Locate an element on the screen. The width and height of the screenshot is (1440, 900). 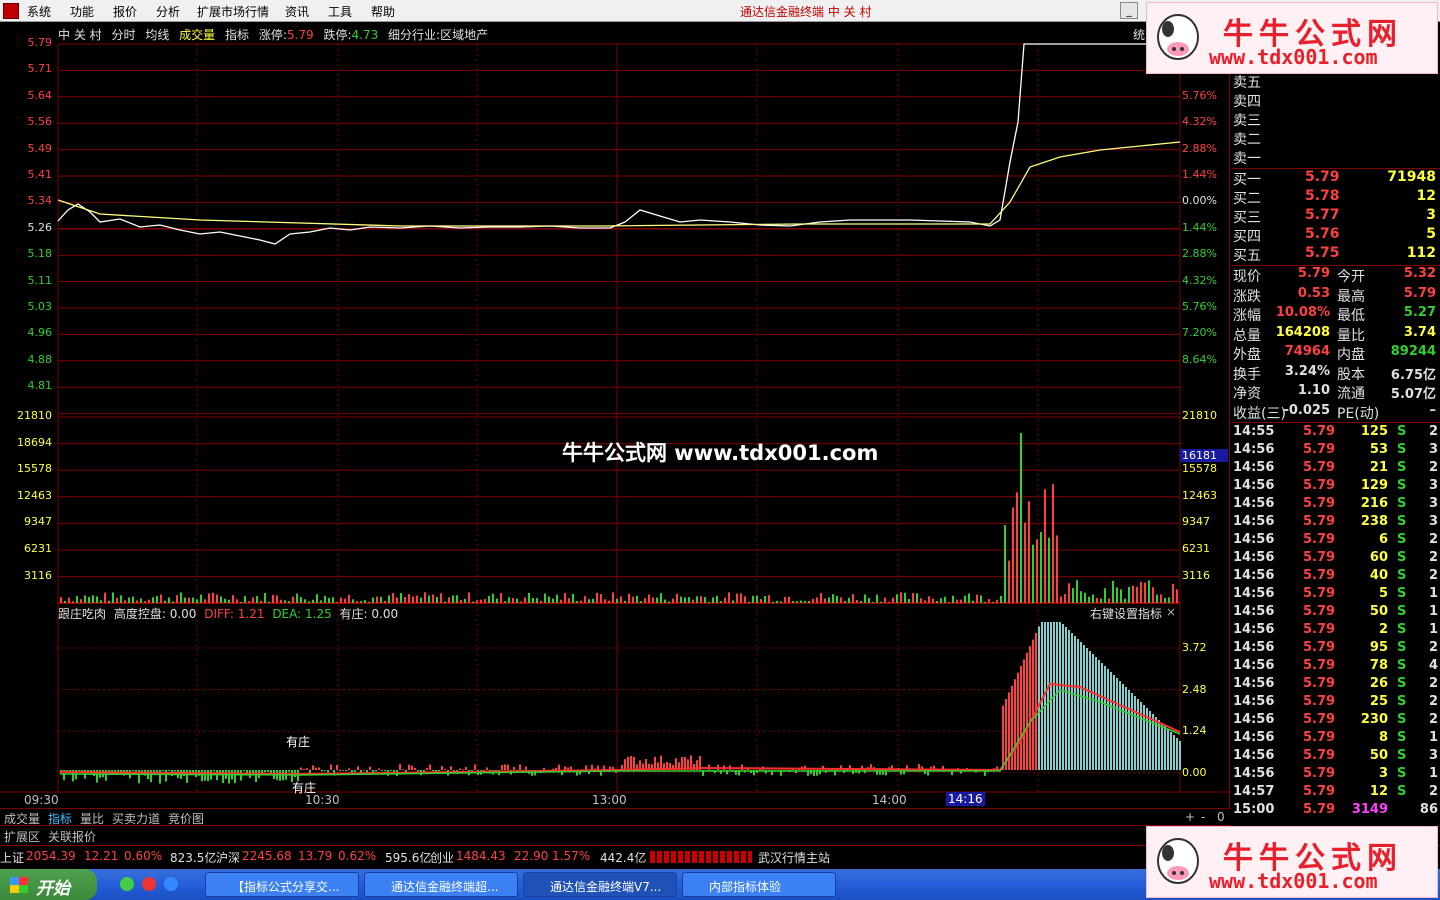
buy-row: 买四 5.76 5 is located at coordinates (1335, 235).